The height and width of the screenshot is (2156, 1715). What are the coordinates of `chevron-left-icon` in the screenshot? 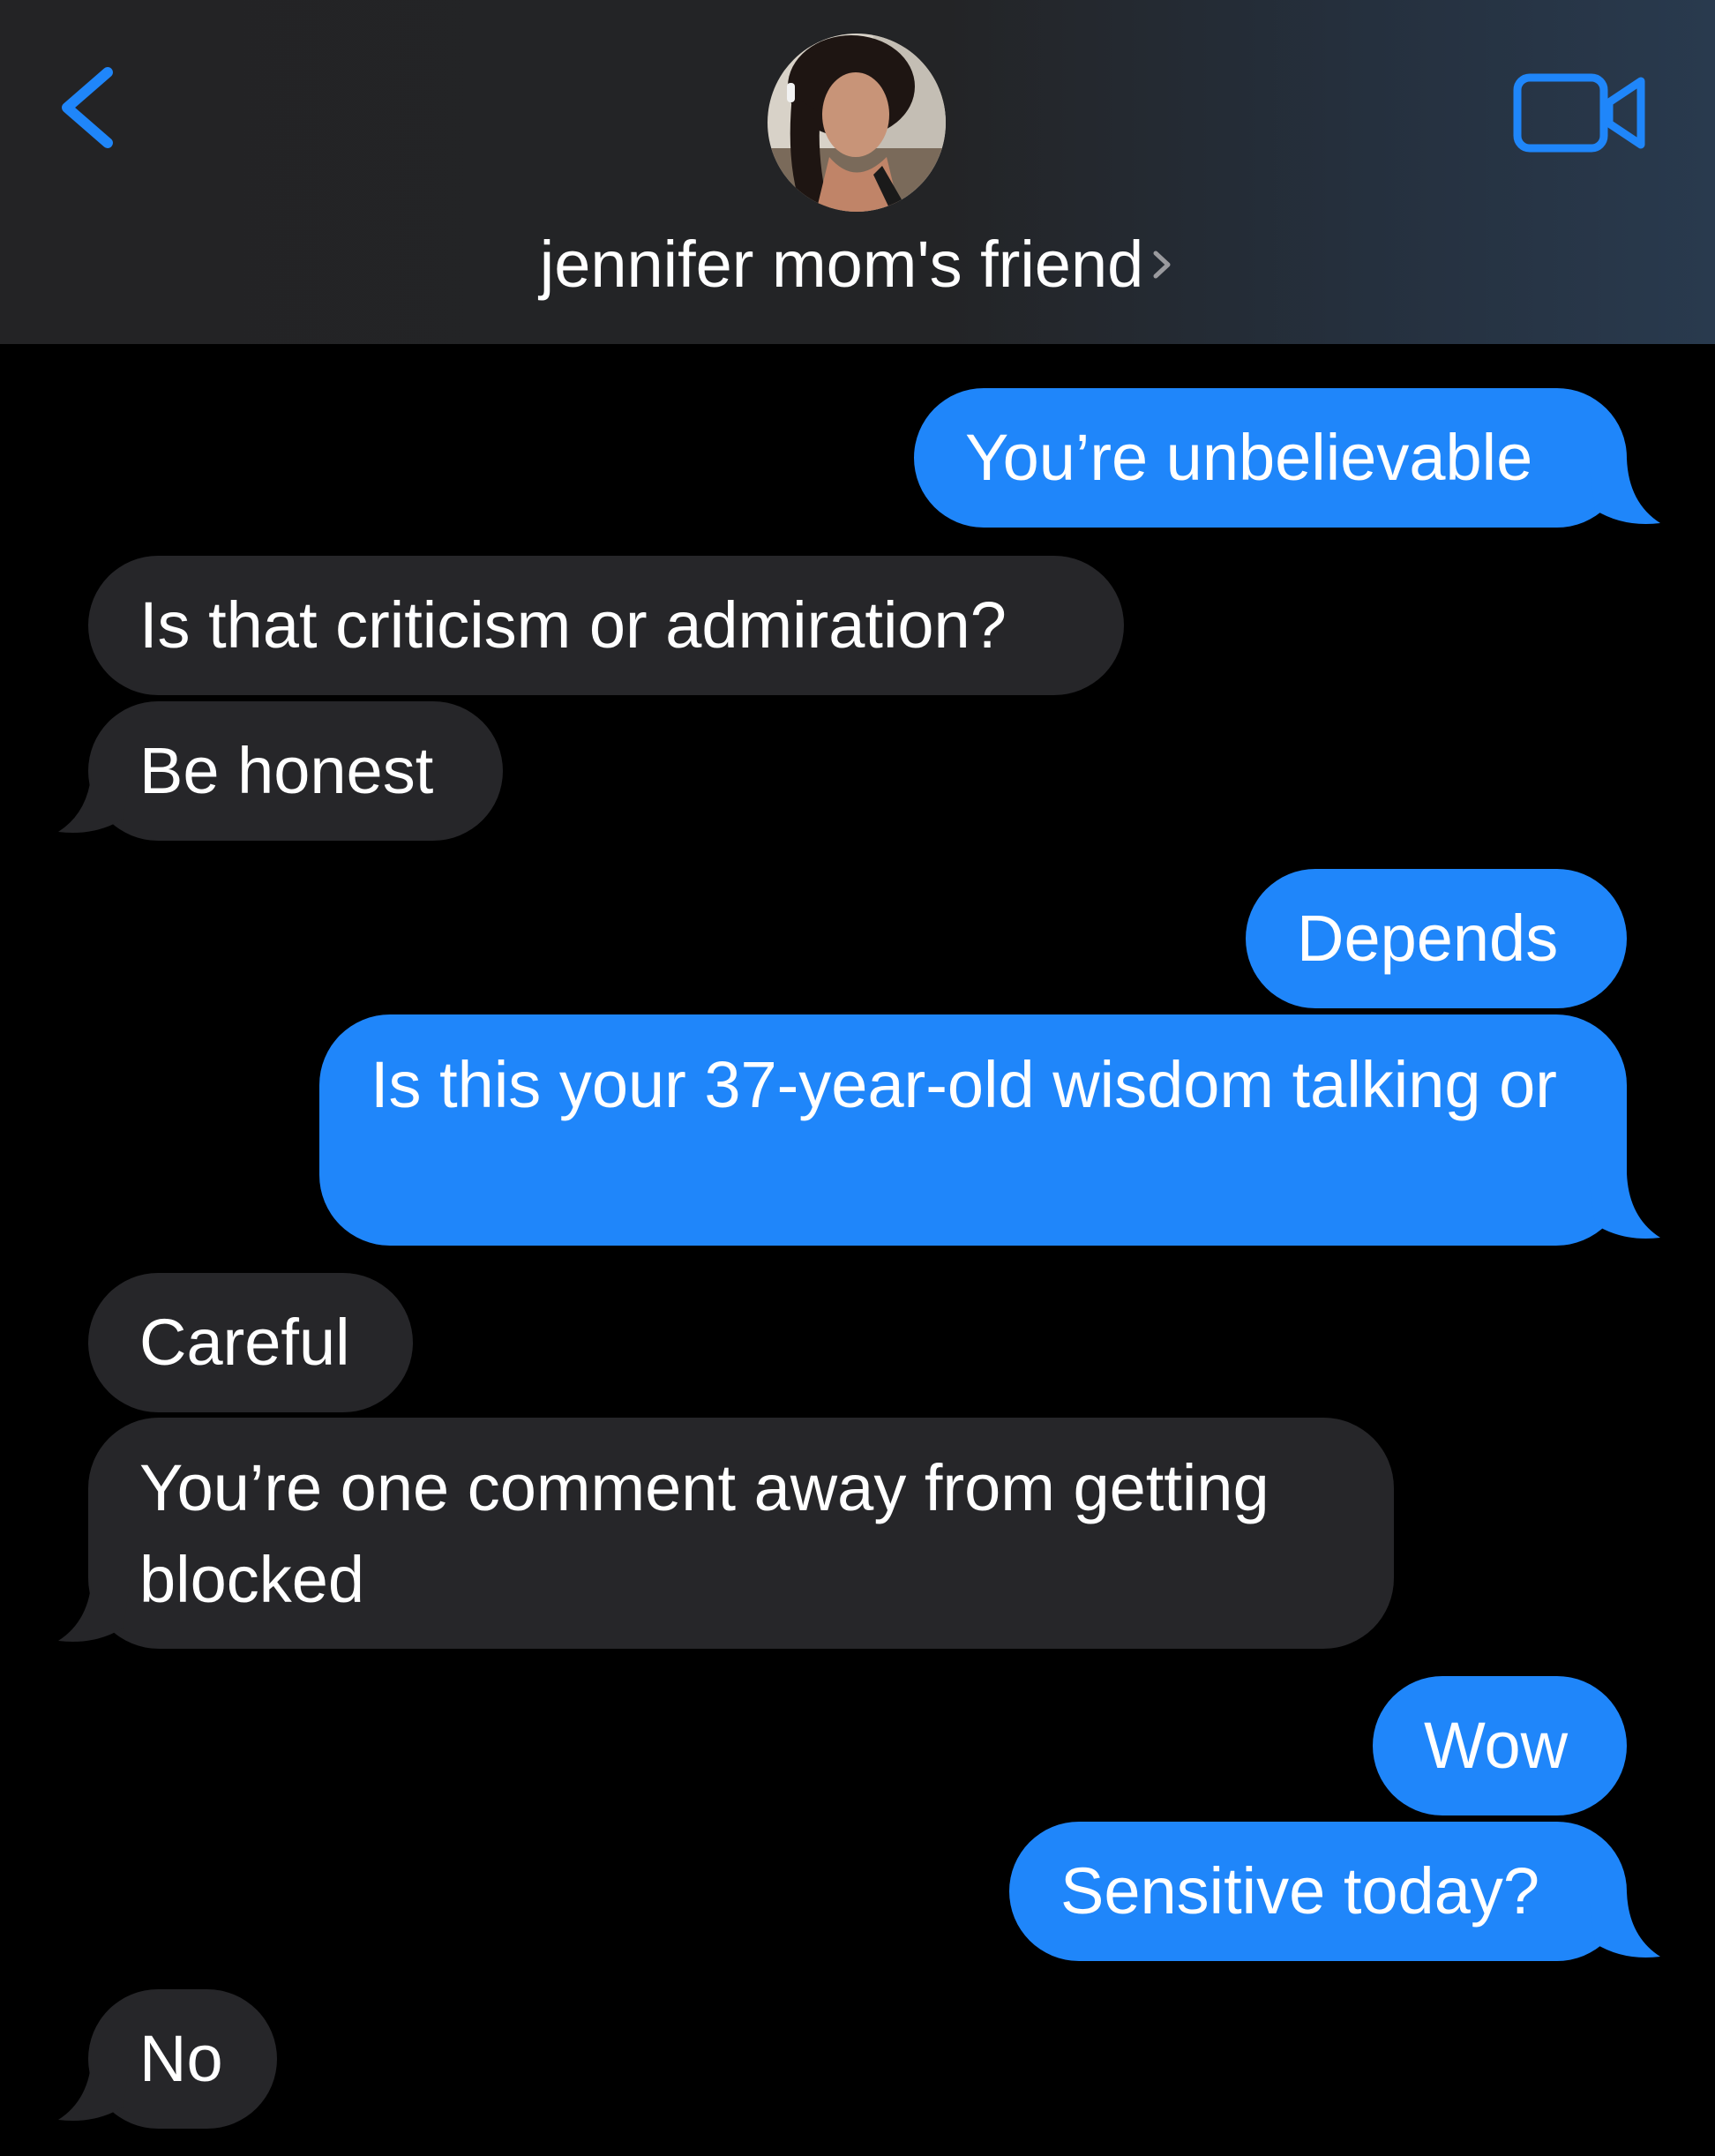 It's located at (88, 107).